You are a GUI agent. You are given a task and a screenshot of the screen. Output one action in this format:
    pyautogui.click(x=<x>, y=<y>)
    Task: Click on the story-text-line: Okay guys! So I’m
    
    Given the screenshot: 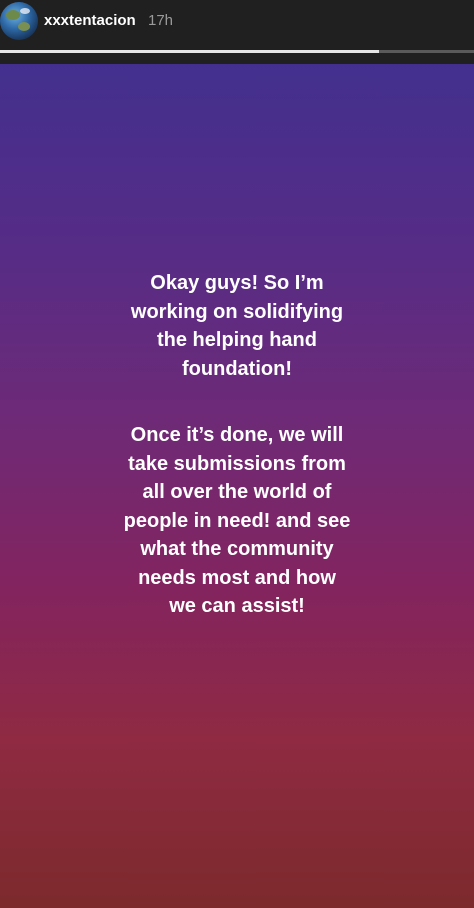 What is the action you would take?
    pyautogui.click(x=237, y=283)
    